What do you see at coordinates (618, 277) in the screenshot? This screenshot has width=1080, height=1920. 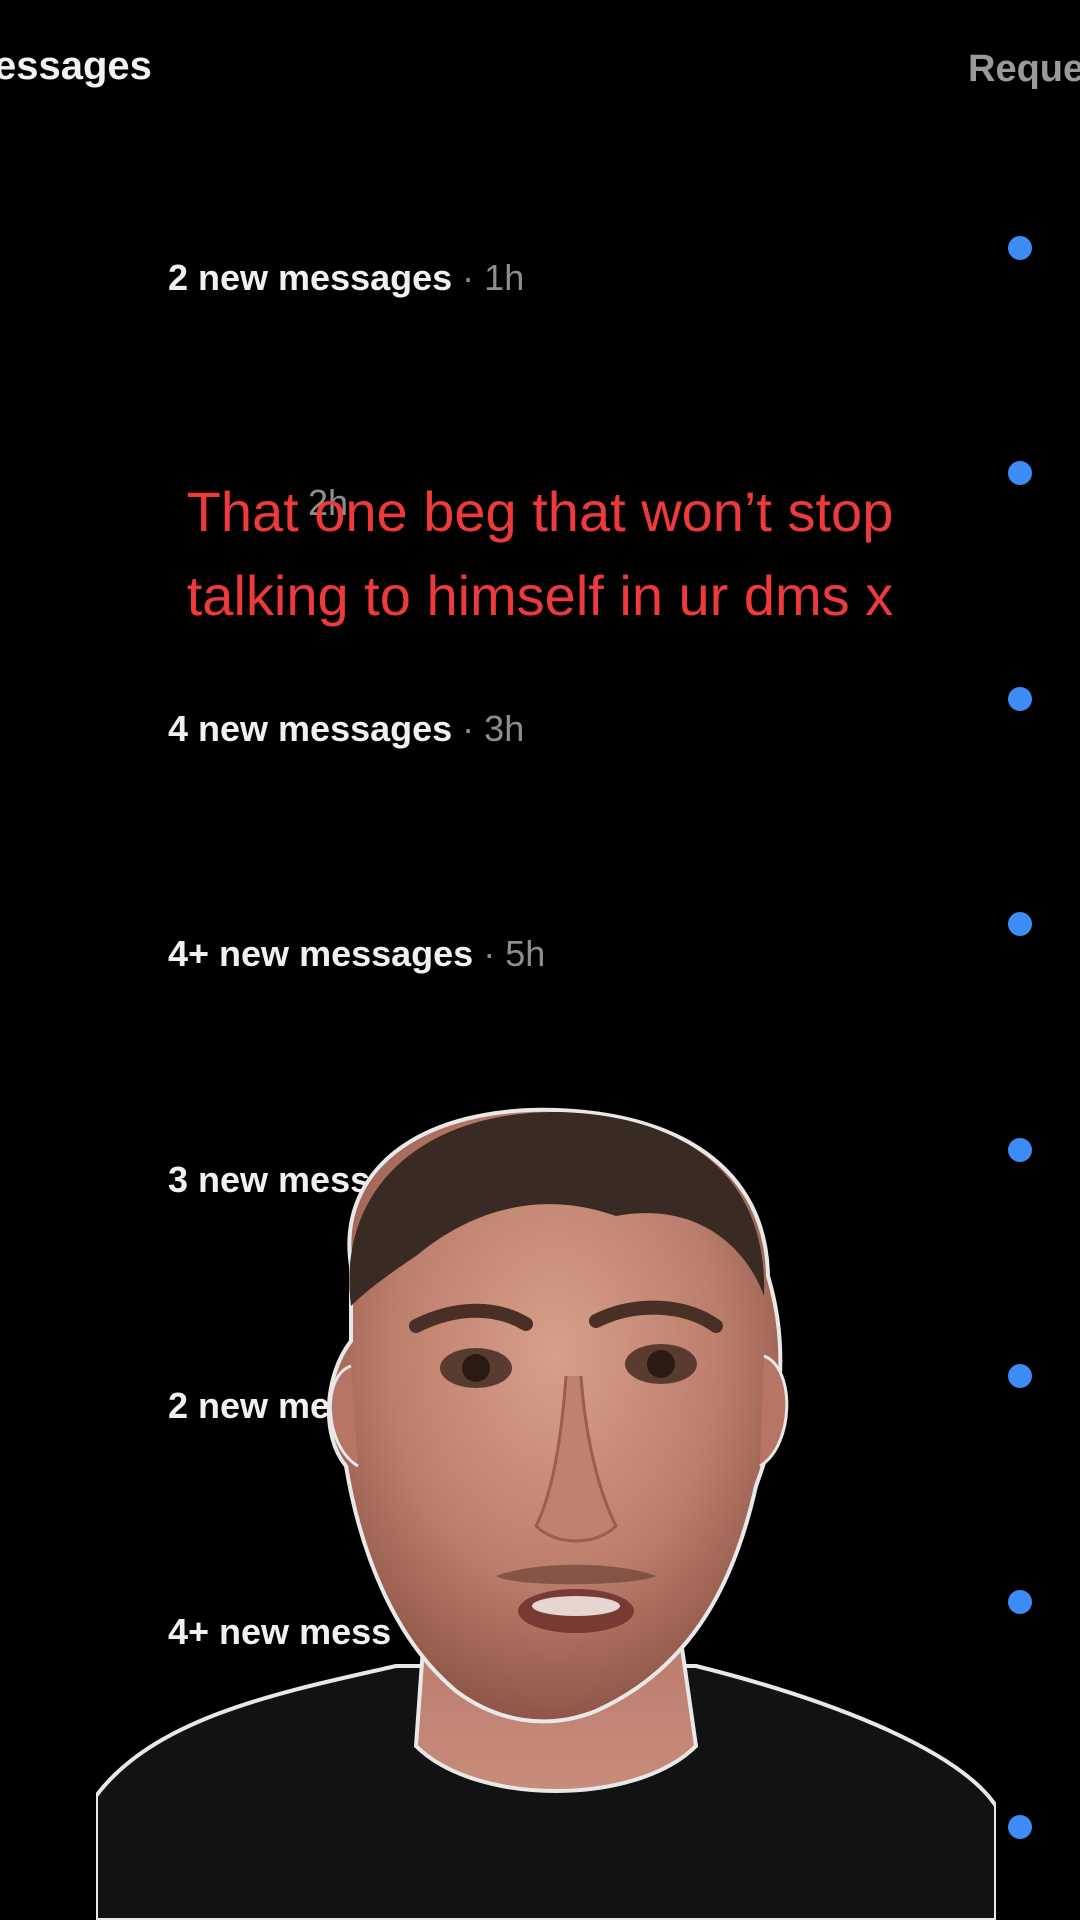 I see `thread-item: 2 new messages · 1h` at bounding box center [618, 277].